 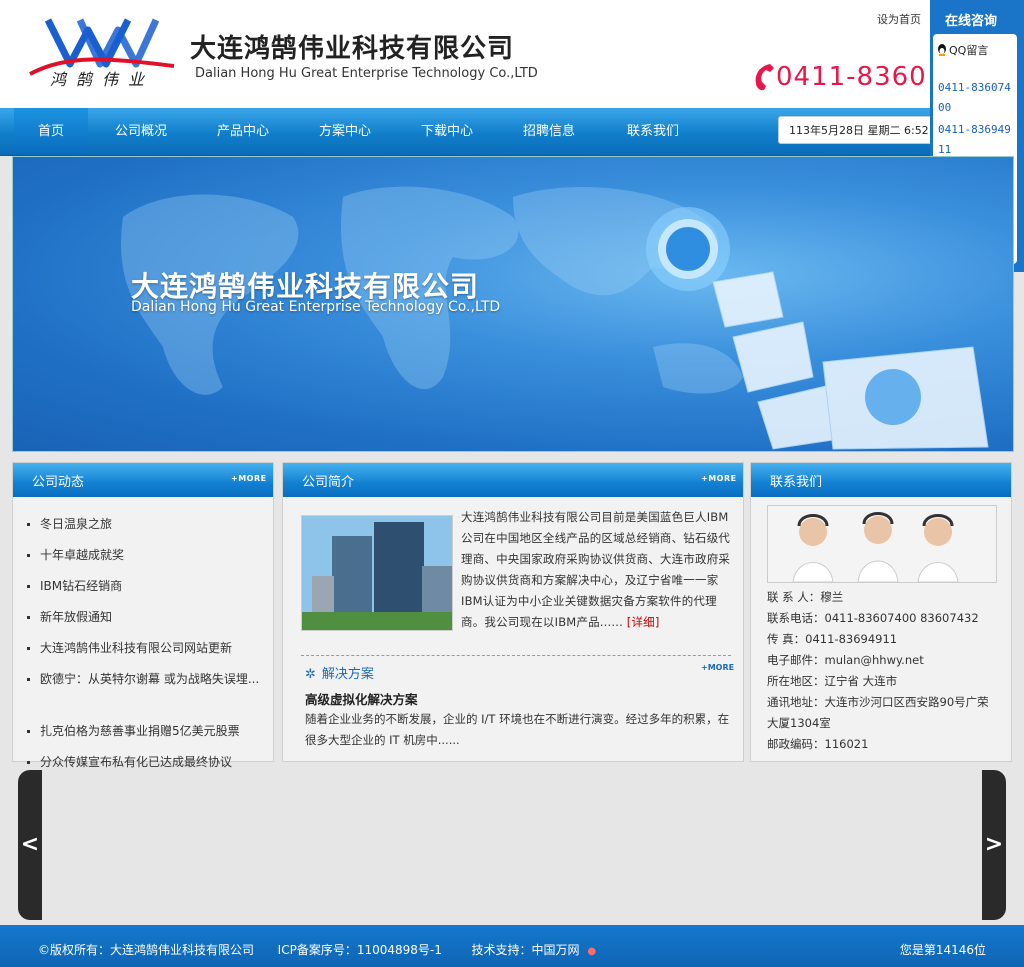 What do you see at coordinates (851, 77) in the screenshot?
I see `phone-number: 0411-8360` at bounding box center [851, 77].